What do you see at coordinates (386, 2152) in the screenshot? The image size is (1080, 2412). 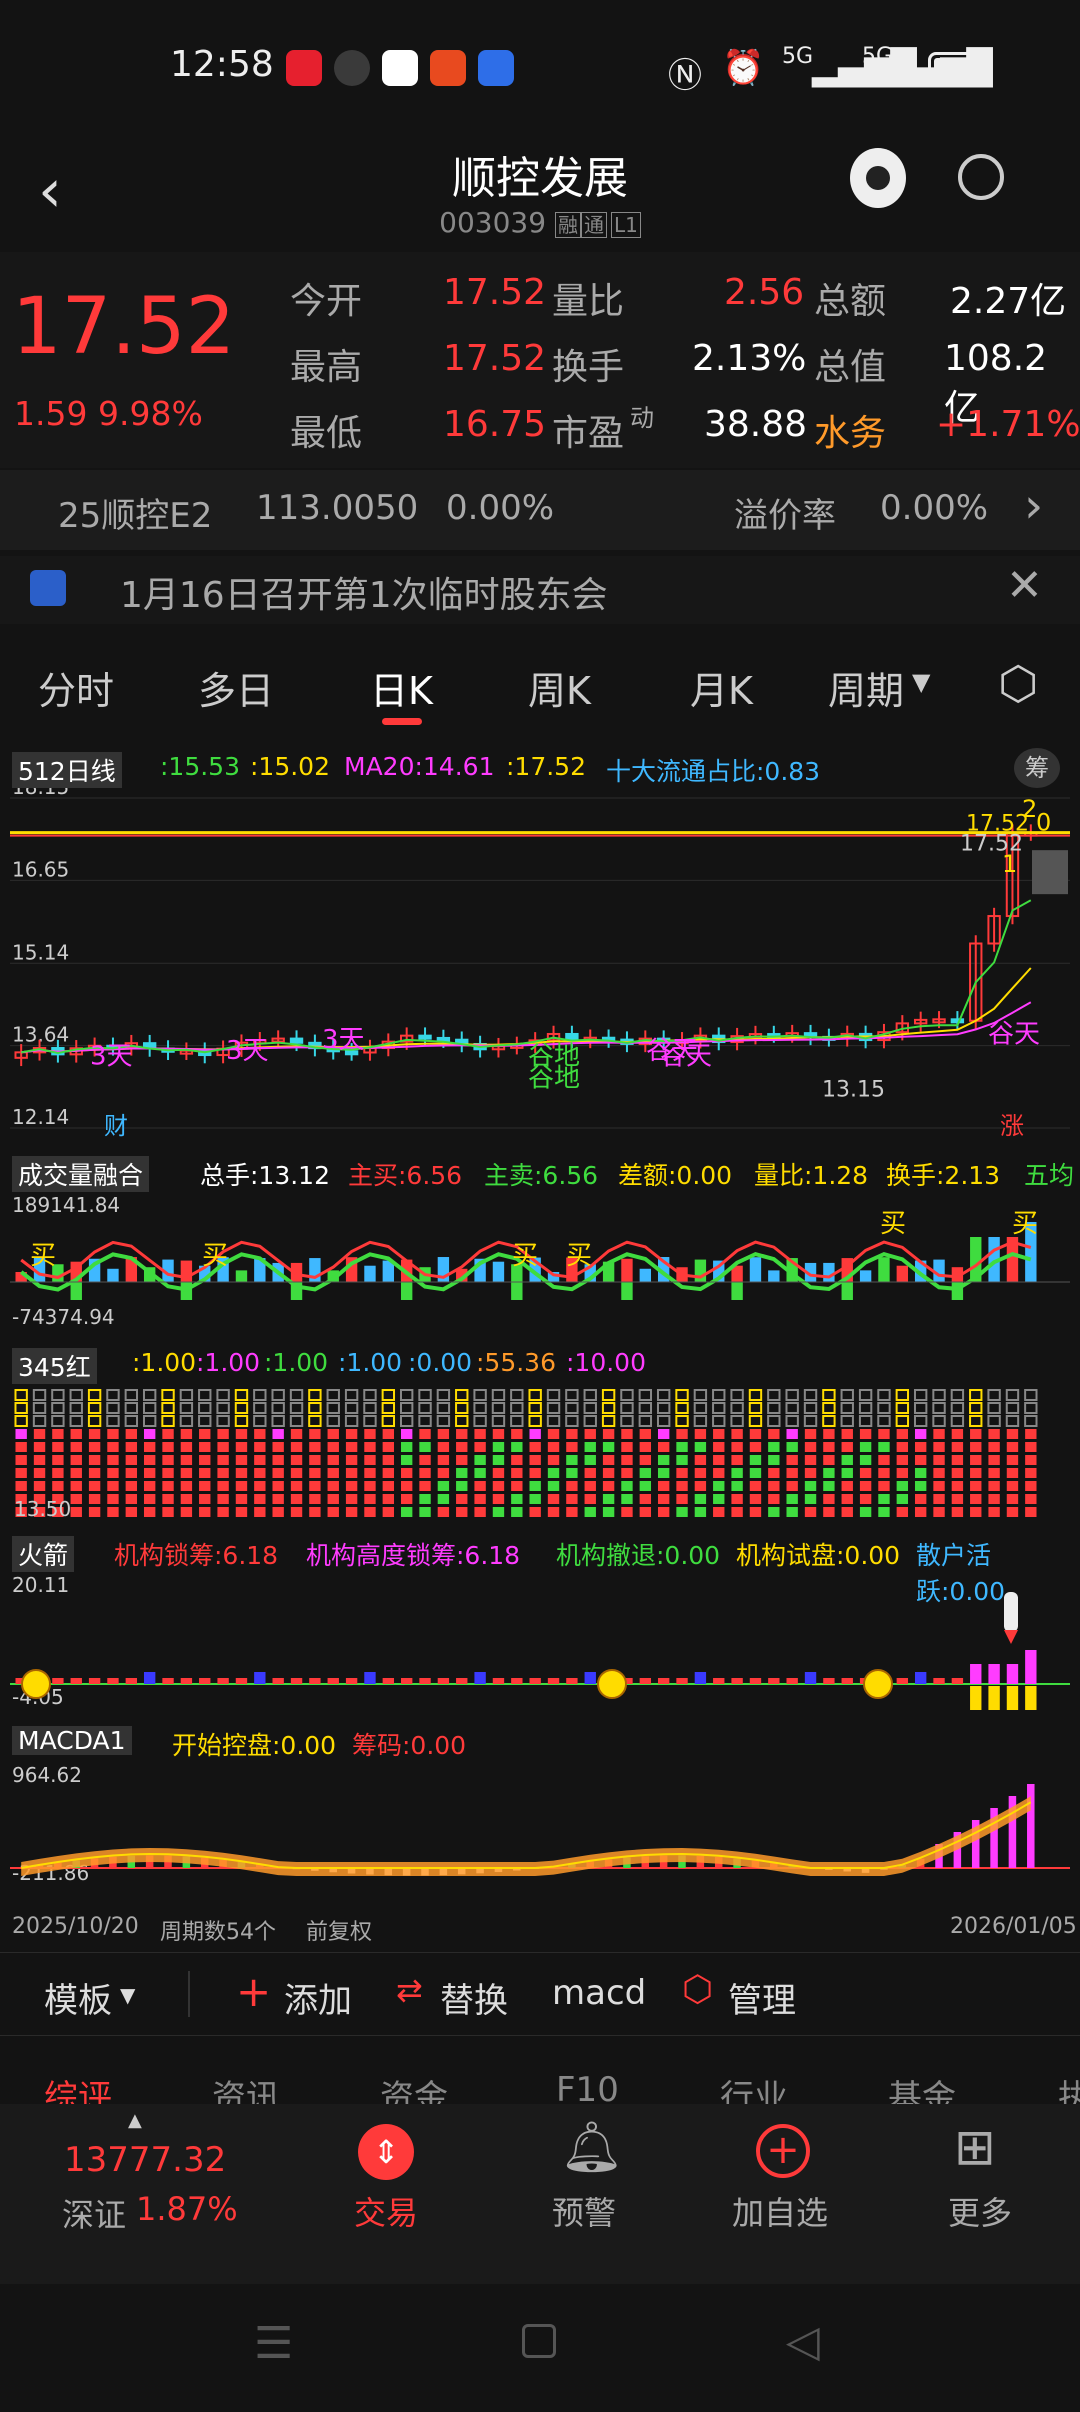 I see `trade-icon: ⇕` at bounding box center [386, 2152].